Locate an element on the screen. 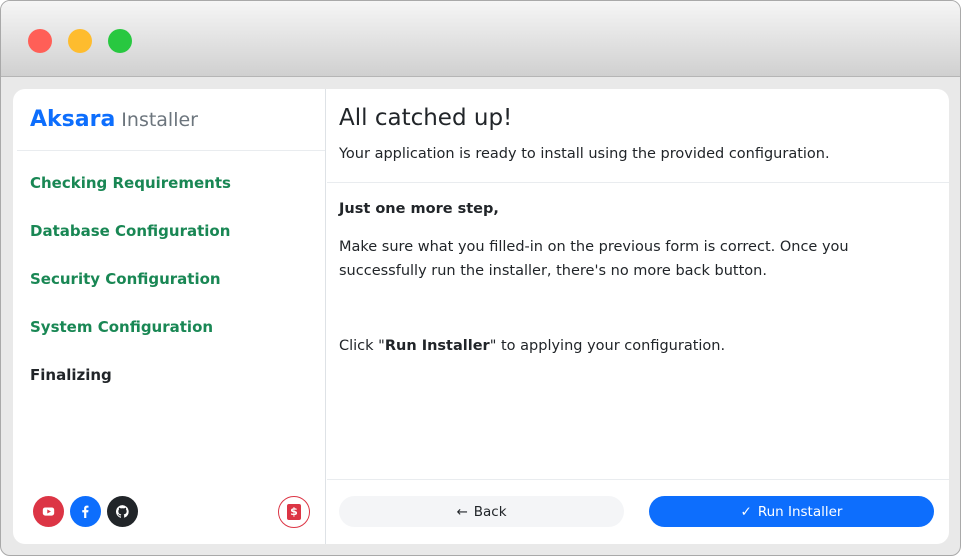  window-titlebar is located at coordinates (480, 39).